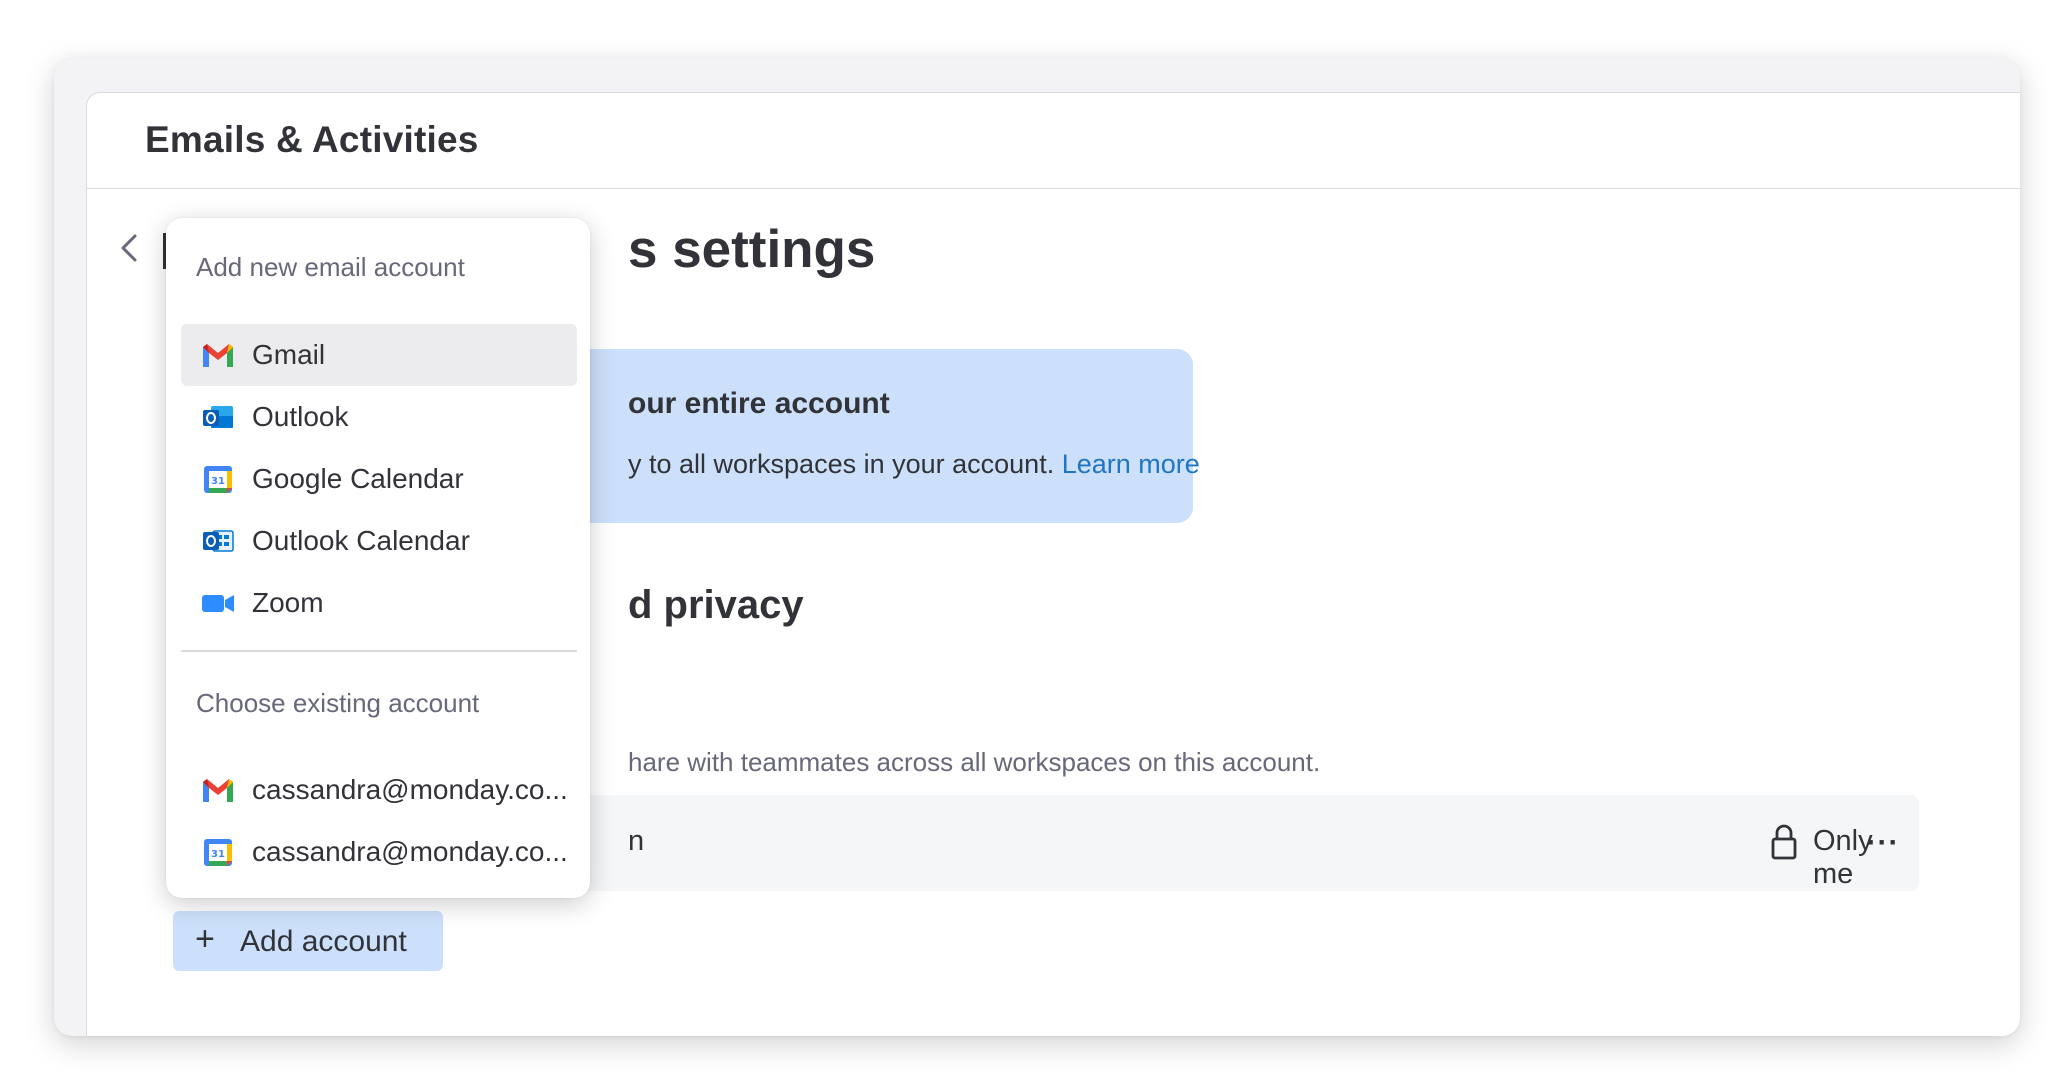 The width and height of the screenshot is (2054, 1089). I want to click on account-row-name: n, so click(636, 841).